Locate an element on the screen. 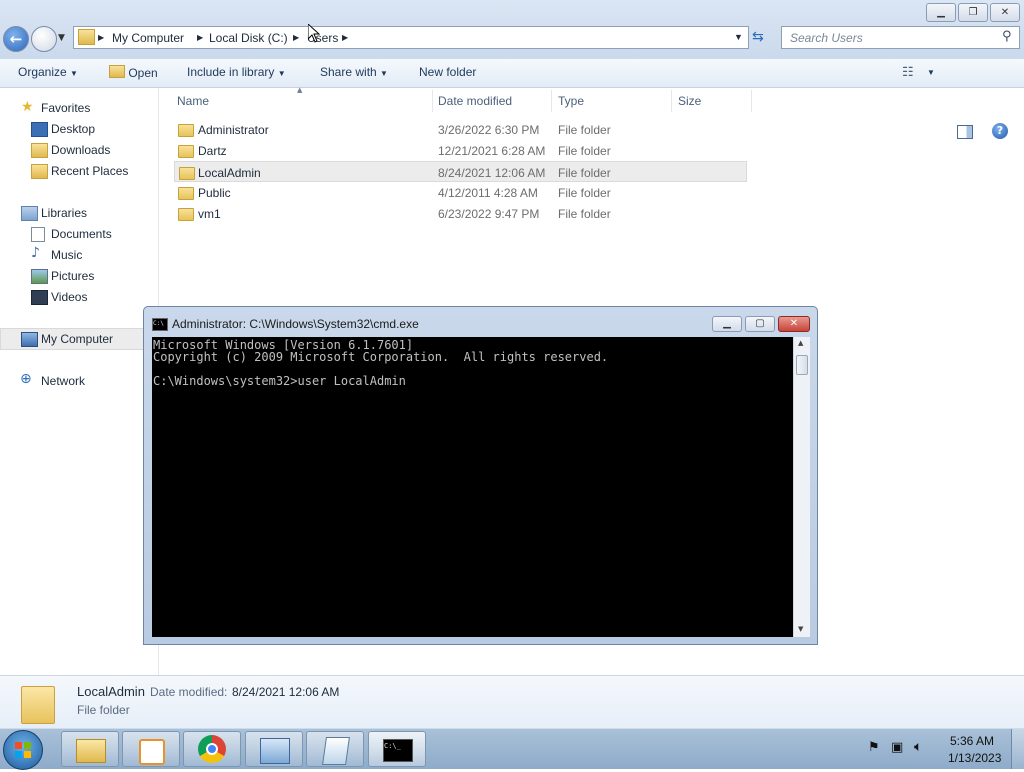 The image size is (1024, 772). cmd-icon: C:\ is located at coordinates (160, 324).